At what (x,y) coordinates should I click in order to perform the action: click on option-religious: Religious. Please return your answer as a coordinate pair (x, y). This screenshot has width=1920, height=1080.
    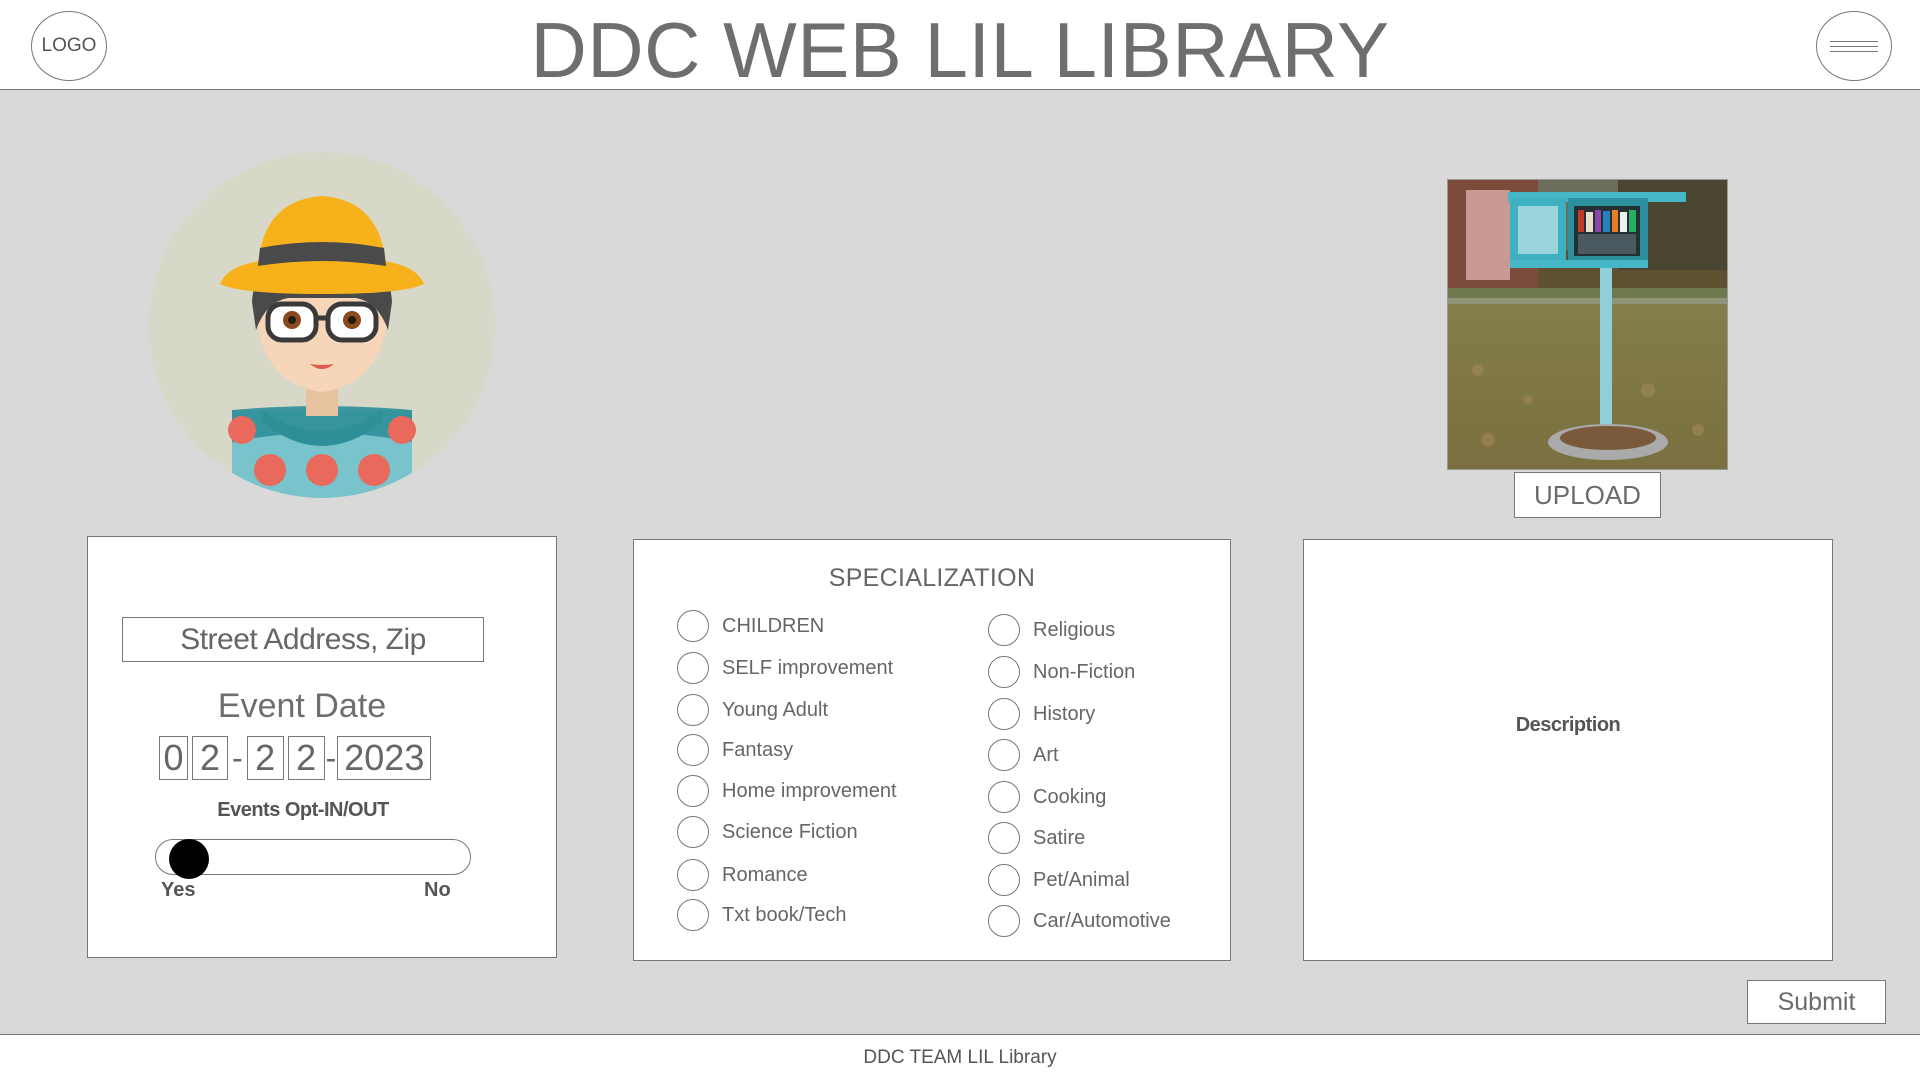
    Looking at the image, I should click on (1051, 630).